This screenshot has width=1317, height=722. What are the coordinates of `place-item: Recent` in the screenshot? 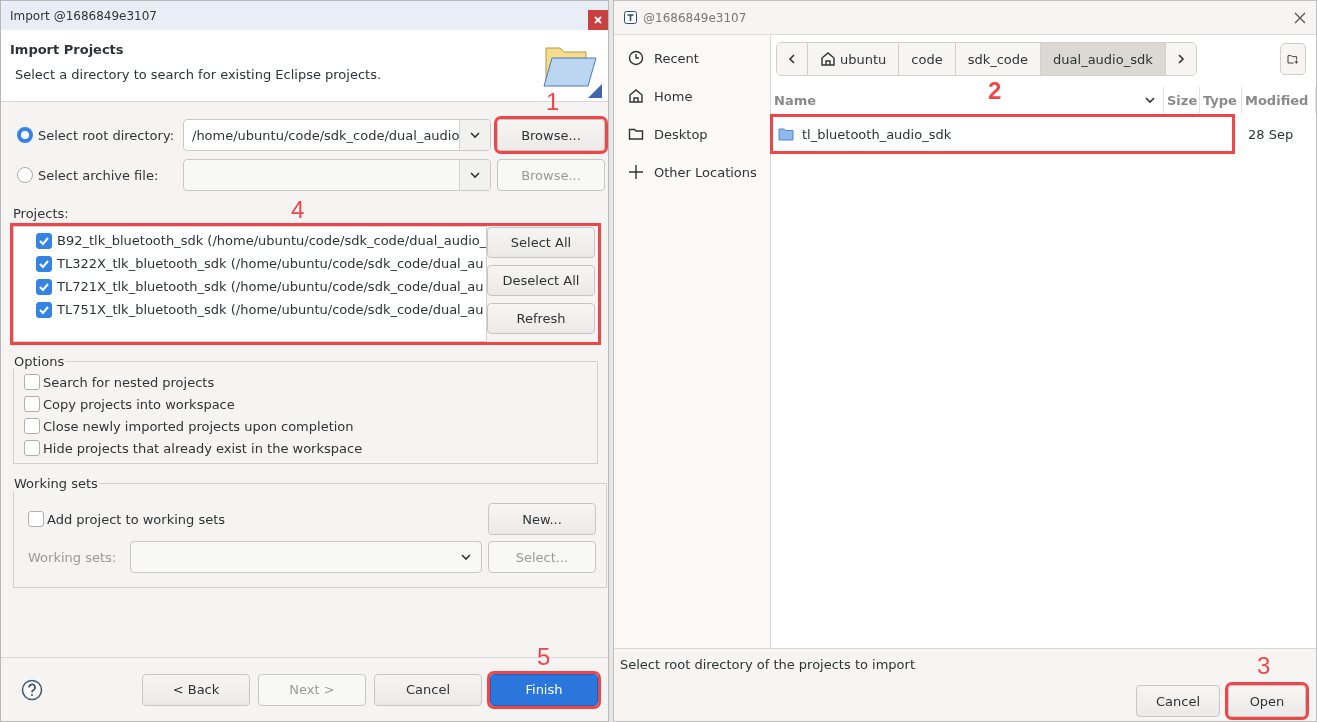 It's located at (676, 58).